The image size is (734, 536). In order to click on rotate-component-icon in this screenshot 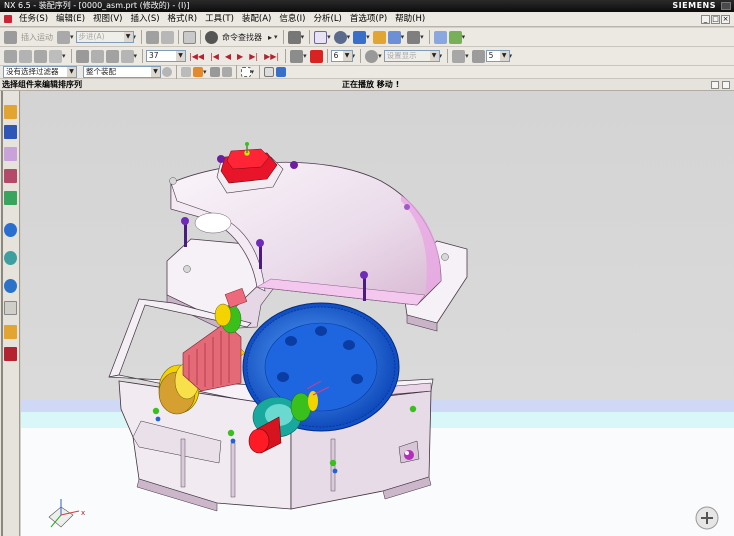, I will do `click(25, 56)`.